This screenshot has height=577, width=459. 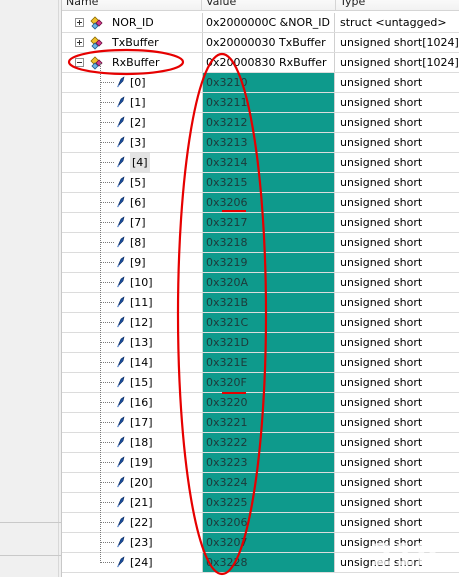 What do you see at coordinates (141, 562) in the screenshot?
I see `variable-name: [24]` at bounding box center [141, 562].